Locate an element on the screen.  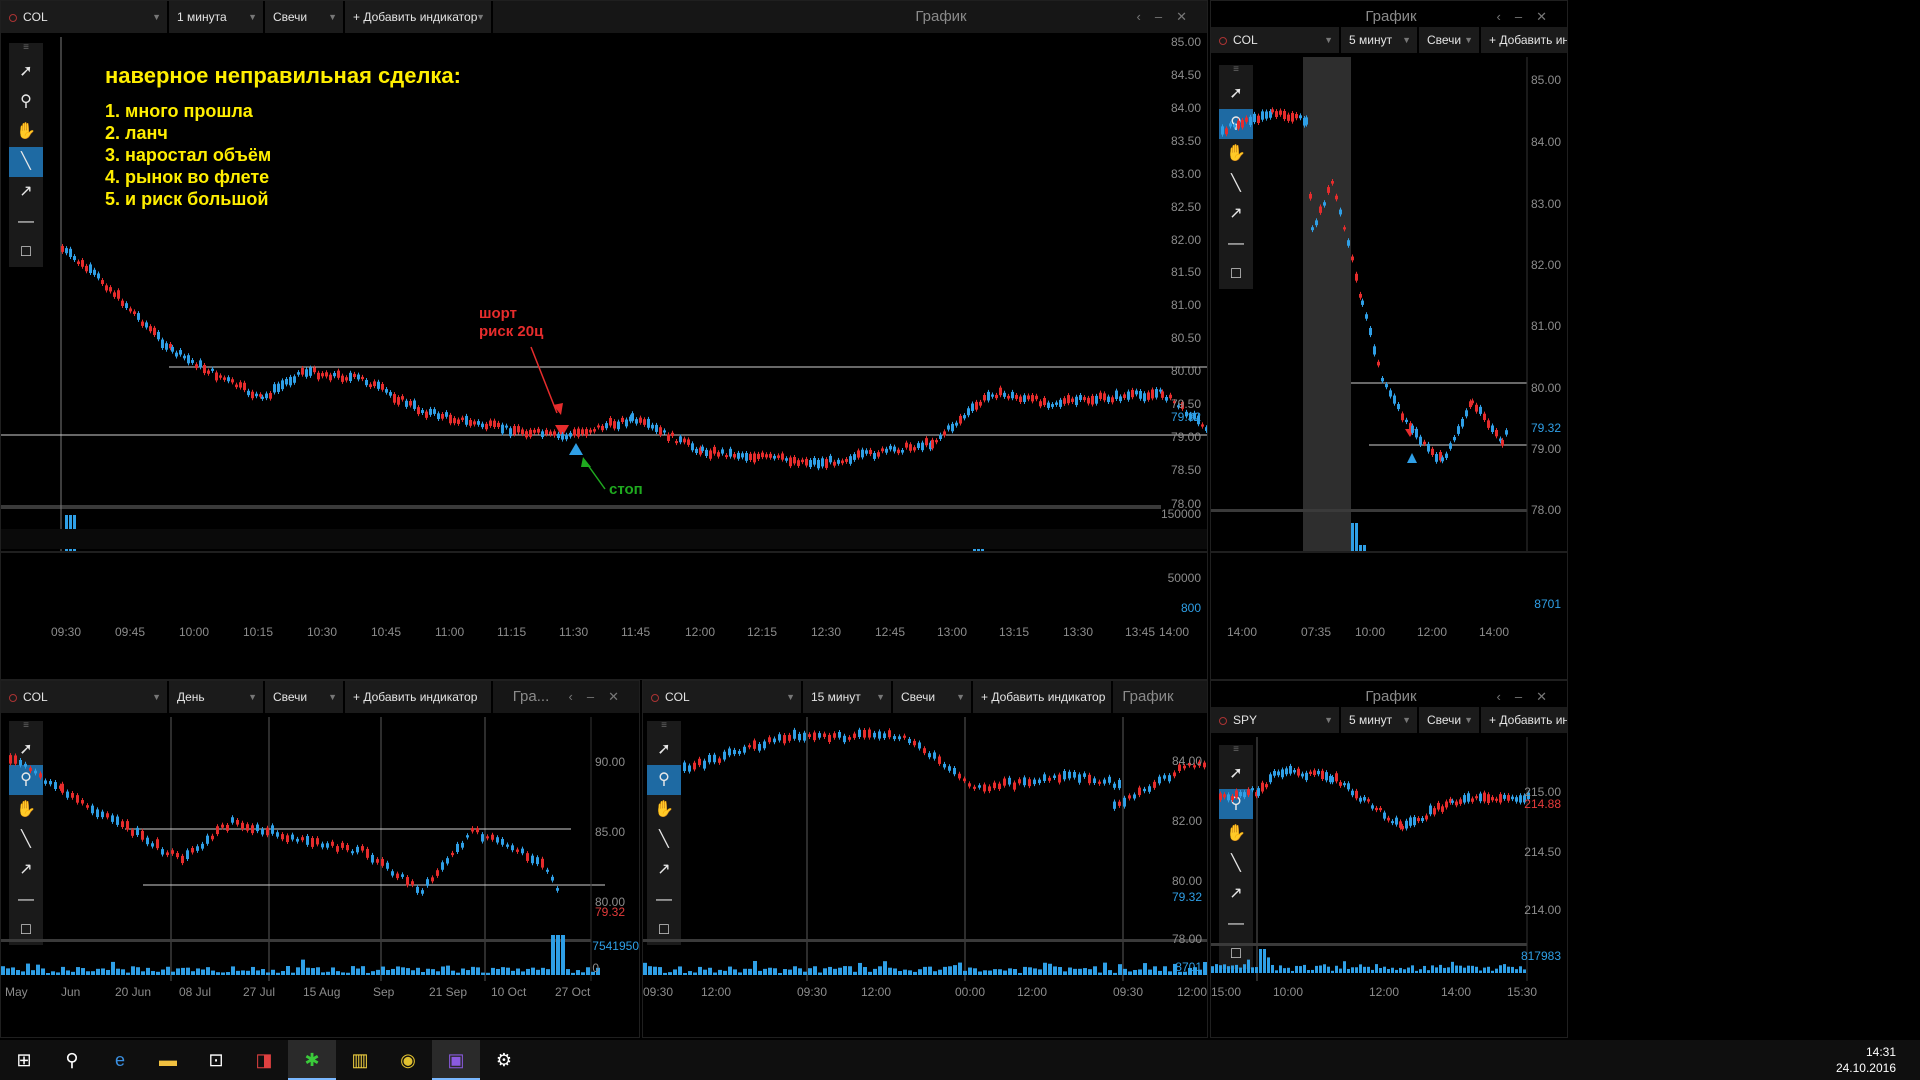
settings-icon: ⚙ is located at coordinates (504, 1060).